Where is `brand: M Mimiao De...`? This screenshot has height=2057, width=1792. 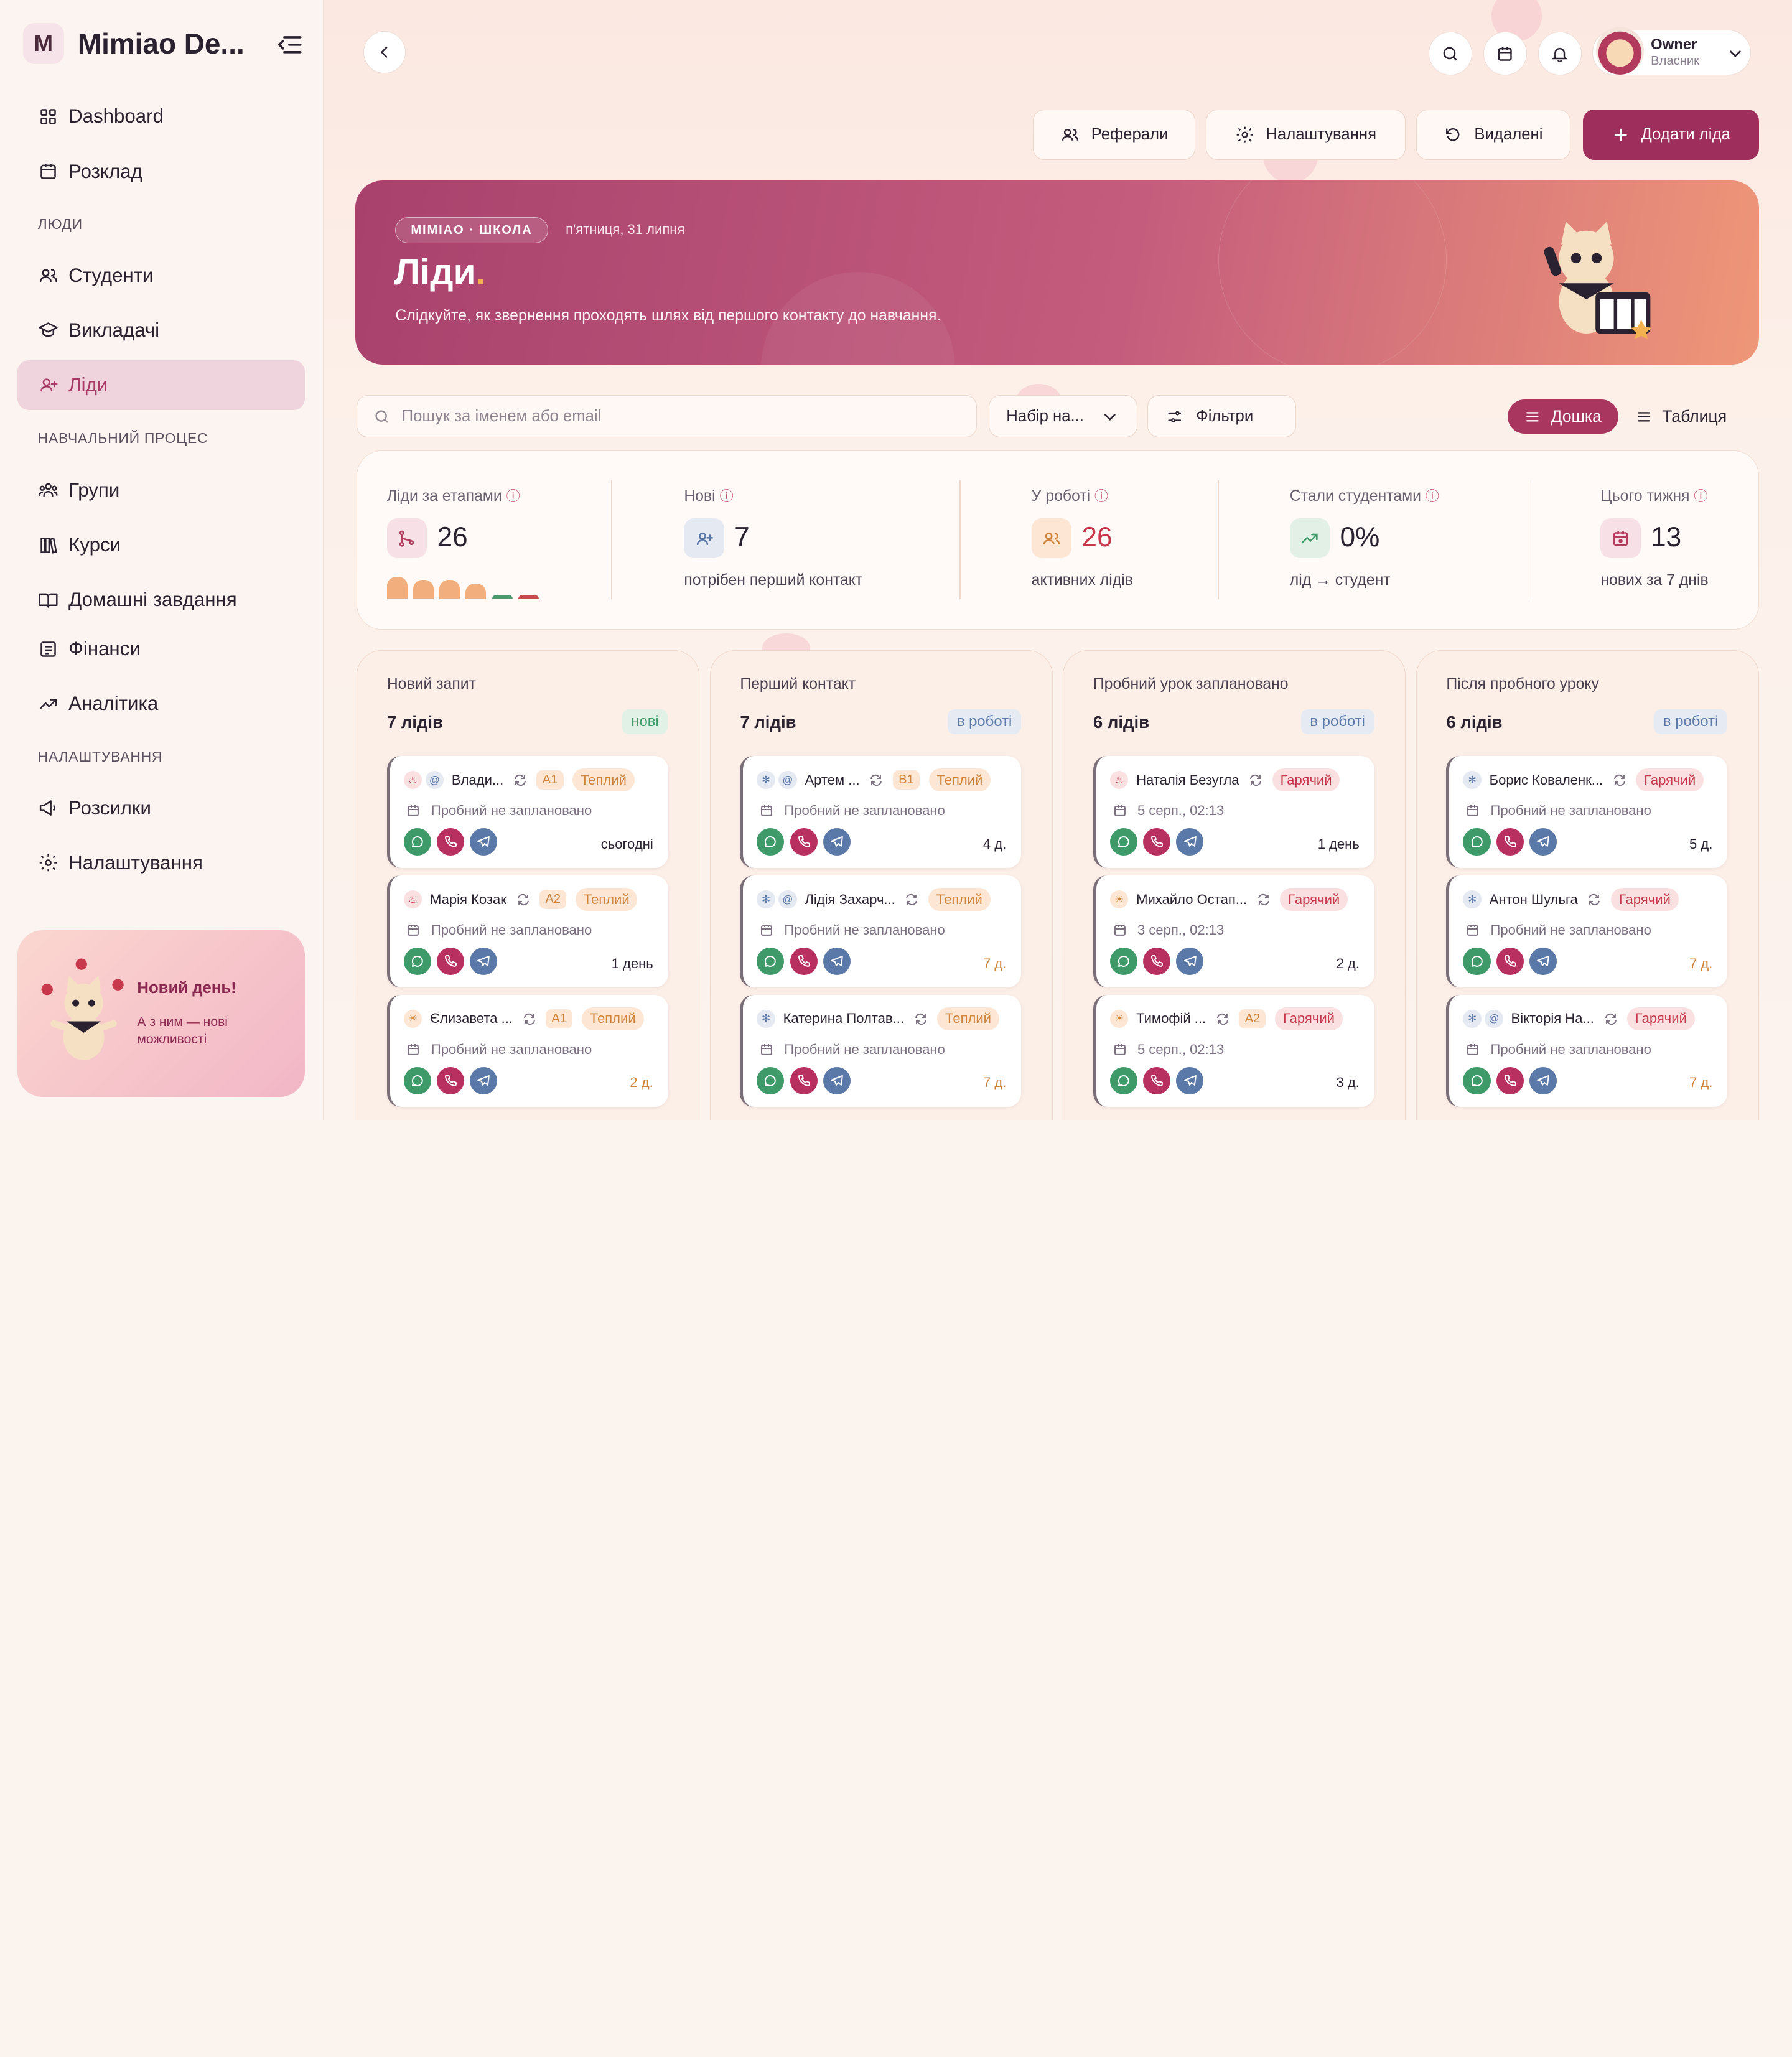
brand: M Mimiao De... is located at coordinates (138, 43).